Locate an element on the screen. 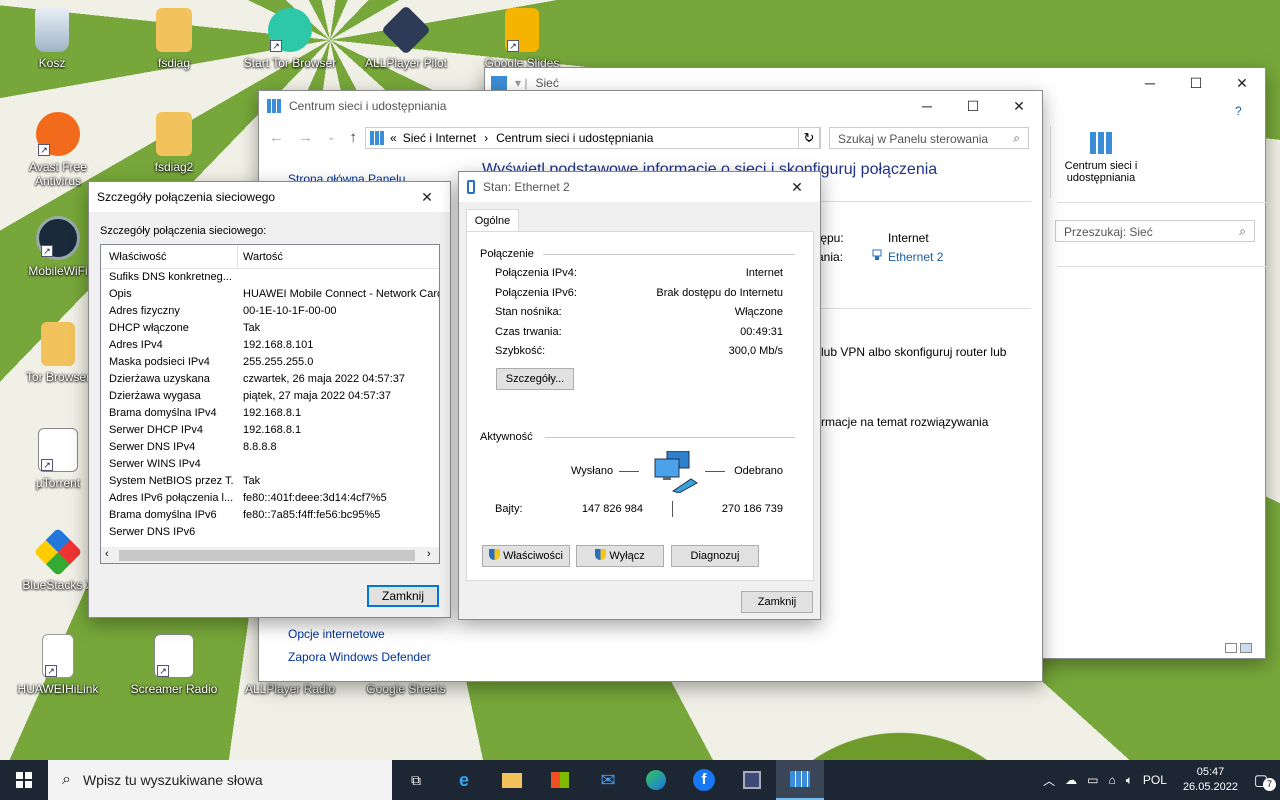  taskbar-search-box: ⌕ Wpisz tu wyszukiwane słowa is located at coordinates (220, 780).